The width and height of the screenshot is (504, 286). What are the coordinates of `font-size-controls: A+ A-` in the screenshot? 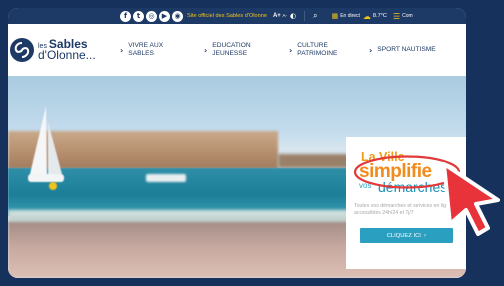 It's located at (280, 16).